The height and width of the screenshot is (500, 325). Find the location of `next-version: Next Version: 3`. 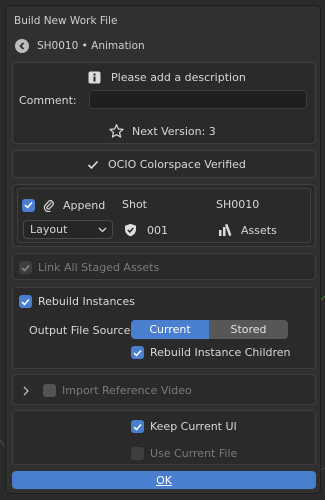

next-version: Next Version: 3 is located at coordinates (162, 131).